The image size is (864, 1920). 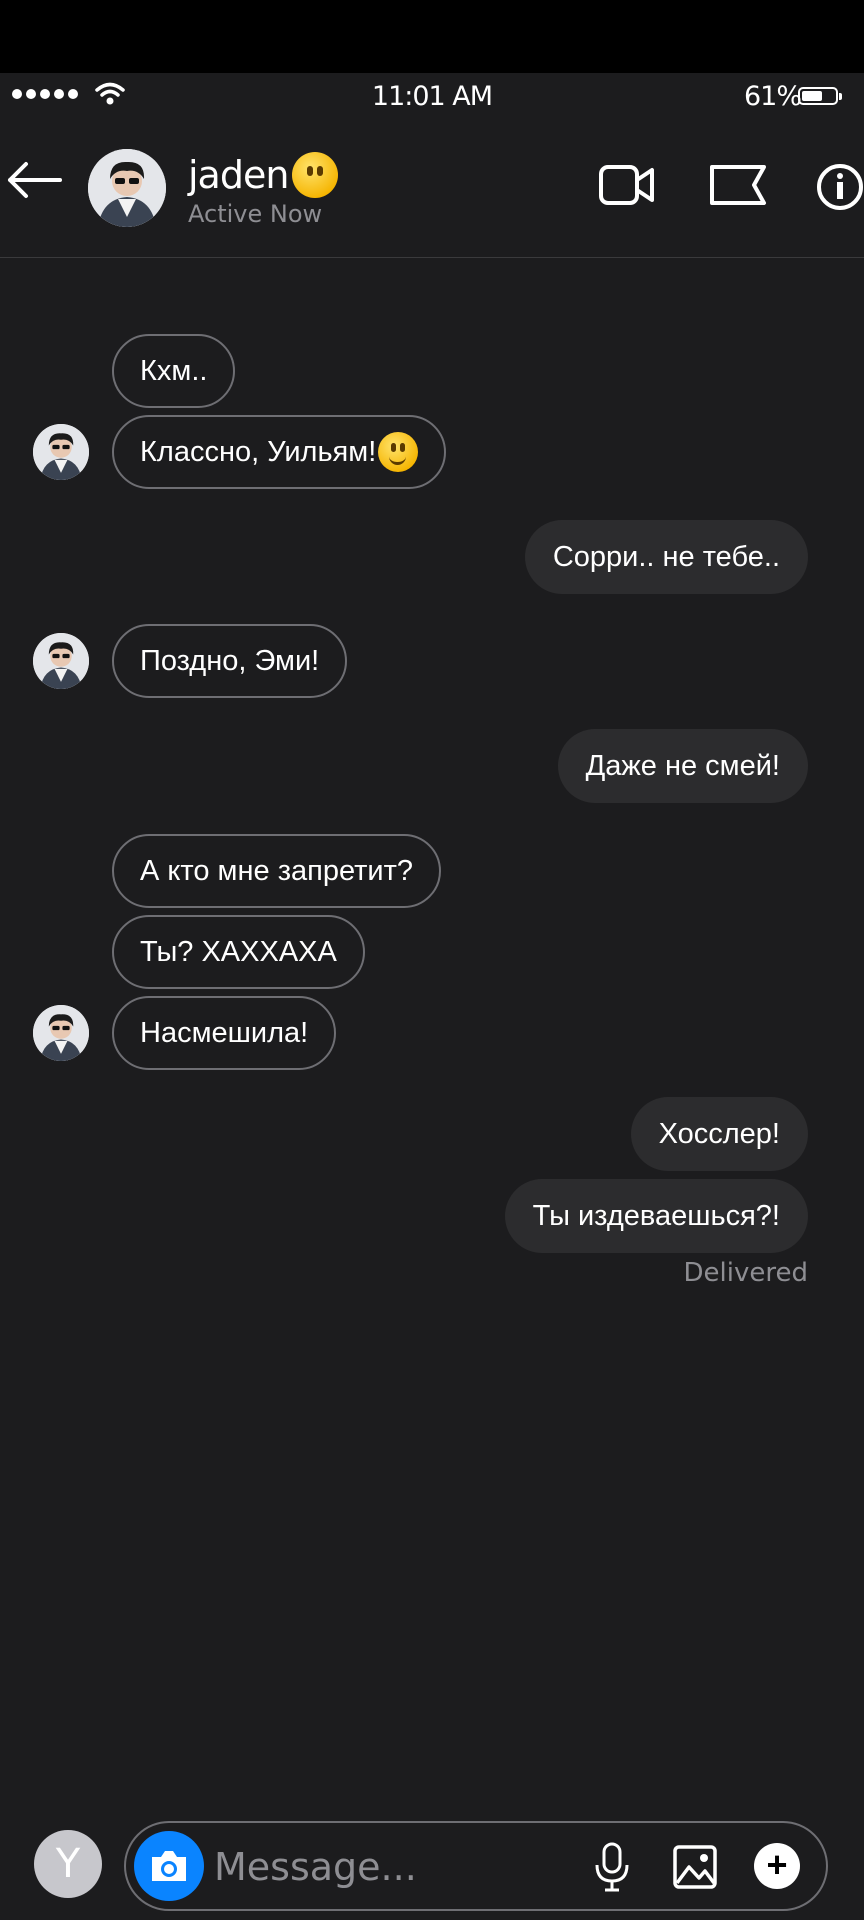 I want to click on delivered-status: Delivered, so click(x=745, y=1273).